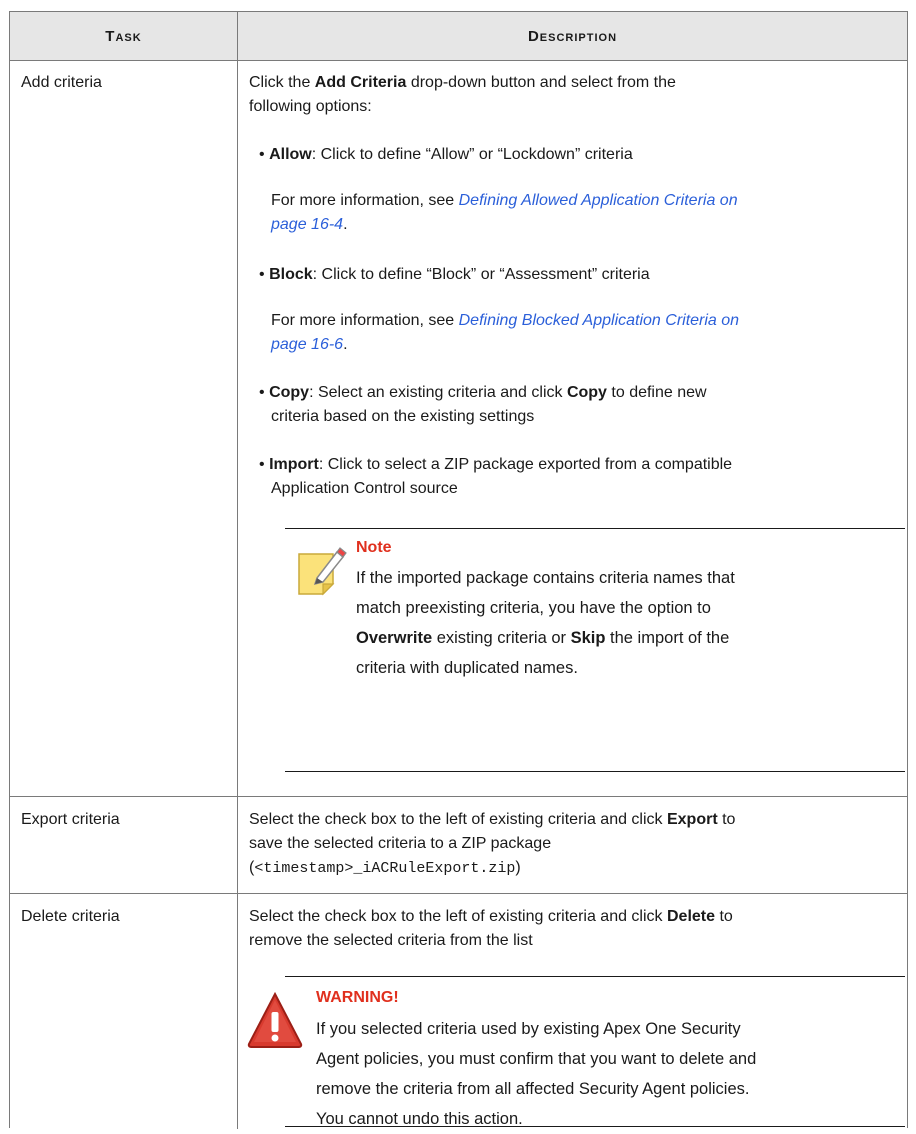 The image size is (916, 1134). Describe the element at coordinates (595, 771) in the screenshot. I see `note-bottom-rule` at that location.